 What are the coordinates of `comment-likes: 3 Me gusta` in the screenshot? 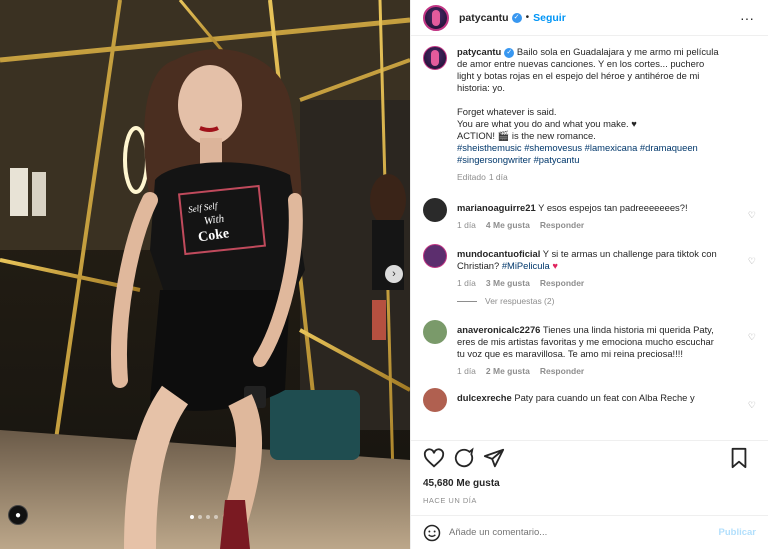 It's located at (508, 283).